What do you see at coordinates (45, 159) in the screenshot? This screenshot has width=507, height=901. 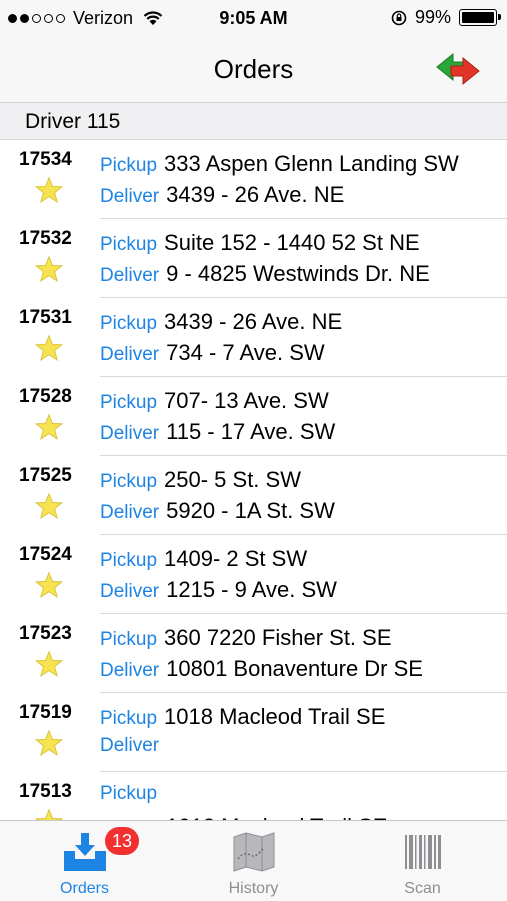 I see `order-number: 17534` at bounding box center [45, 159].